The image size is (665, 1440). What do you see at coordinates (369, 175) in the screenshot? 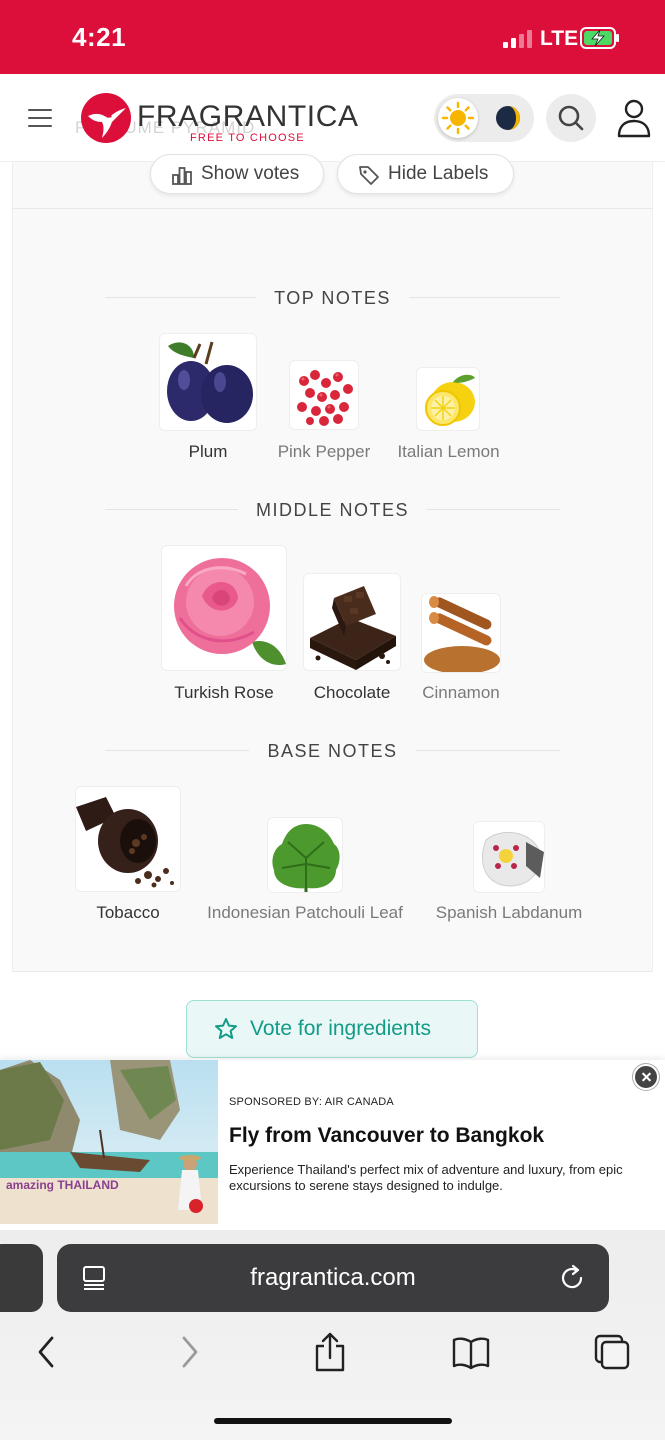
I see `tag-icon` at bounding box center [369, 175].